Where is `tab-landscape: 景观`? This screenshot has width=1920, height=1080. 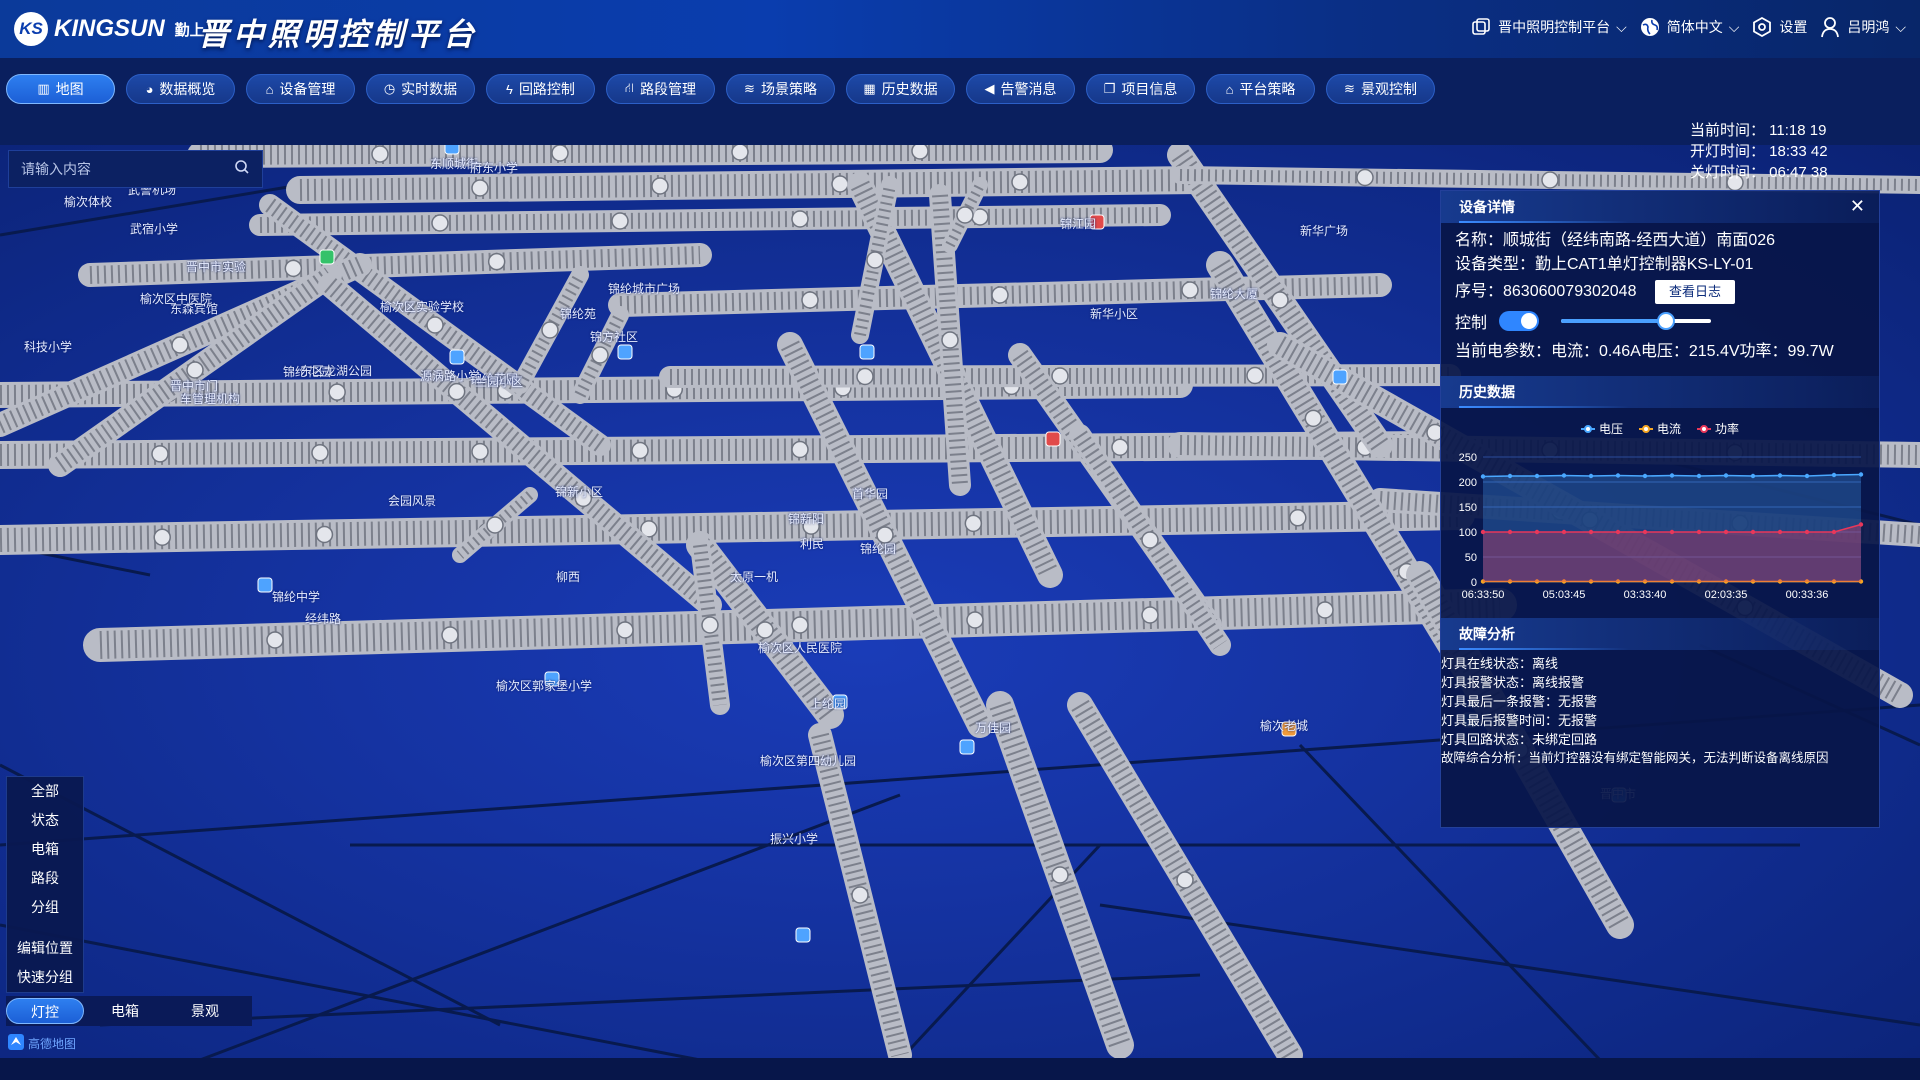
tab-landscape: 景观 is located at coordinates (205, 1011).